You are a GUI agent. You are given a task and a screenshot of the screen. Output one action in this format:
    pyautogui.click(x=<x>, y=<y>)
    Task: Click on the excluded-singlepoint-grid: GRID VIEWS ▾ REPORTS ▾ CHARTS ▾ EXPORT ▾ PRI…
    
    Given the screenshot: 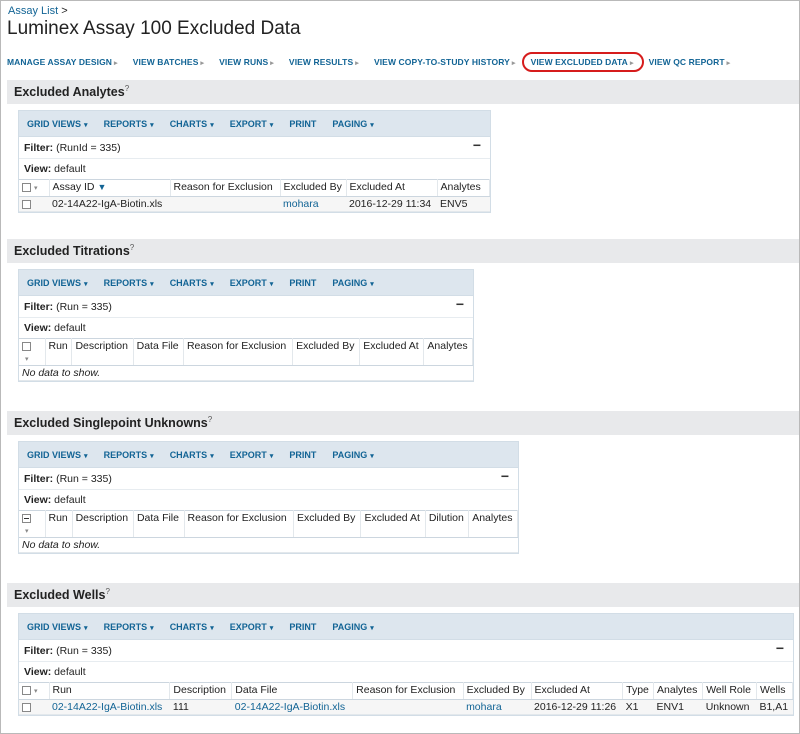 What is the action you would take?
    pyautogui.click(x=268, y=497)
    